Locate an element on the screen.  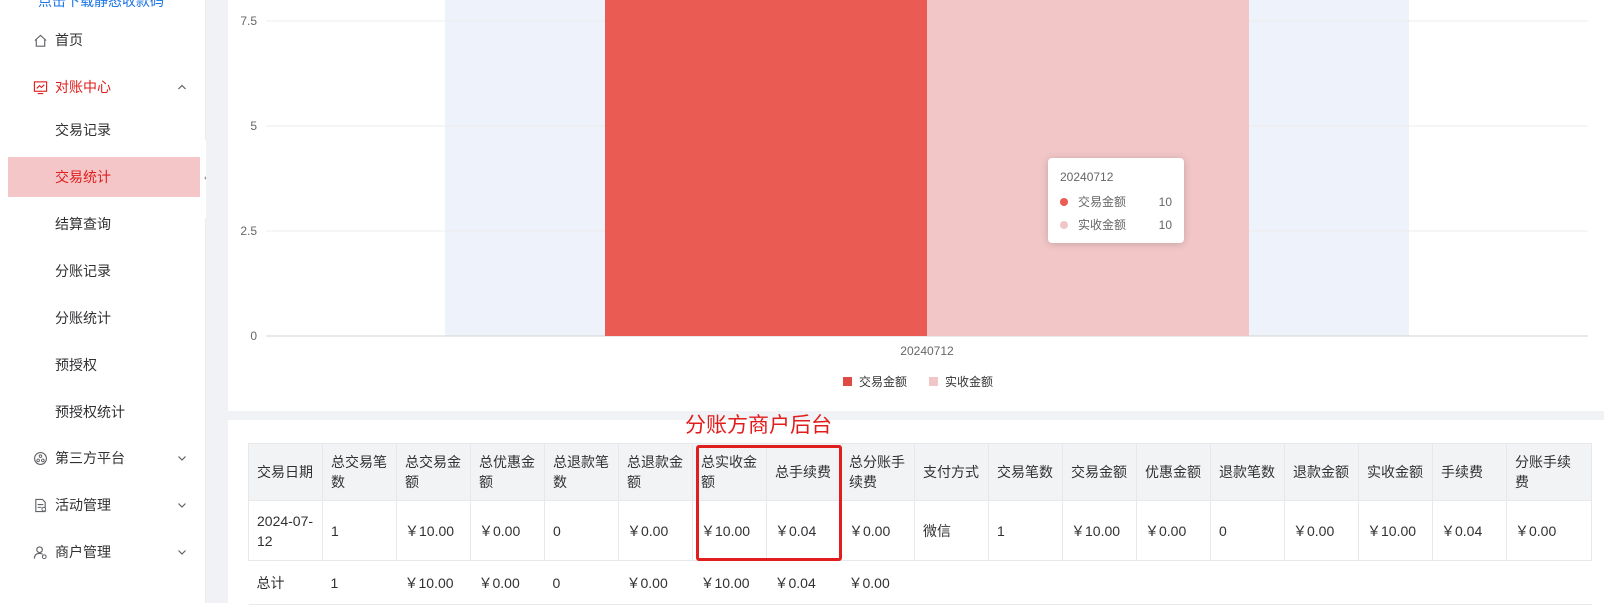
total-cell: 1 is located at coordinates (359, 582).